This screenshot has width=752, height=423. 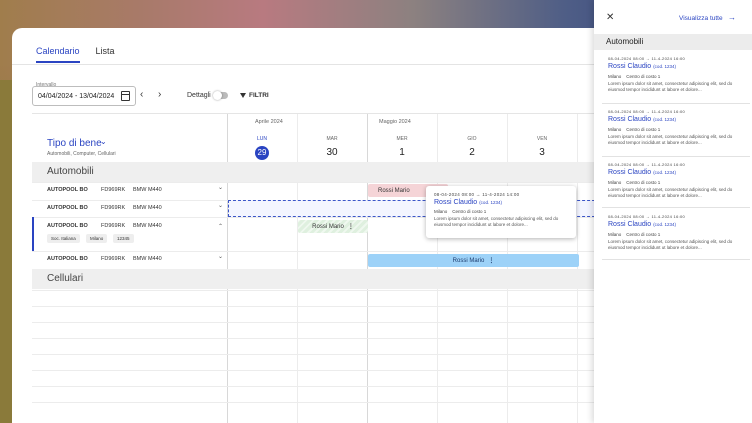 What do you see at coordinates (81, 154) in the screenshot?
I see `asset-type-subtitle: Automobili, Computer, Cellulari` at bounding box center [81, 154].